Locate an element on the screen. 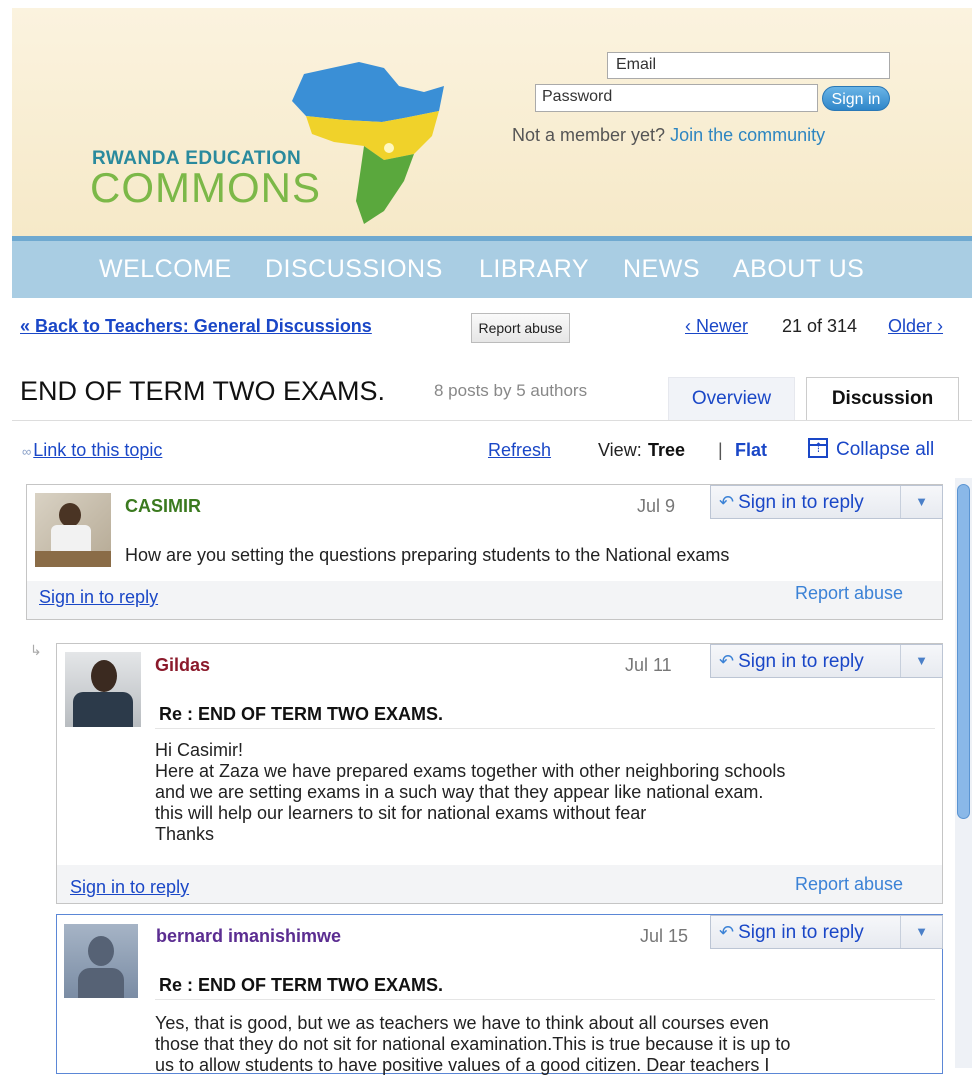 The width and height of the screenshot is (972, 1076). link-chain-icon: ∞ is located at coordinates (27, 451).